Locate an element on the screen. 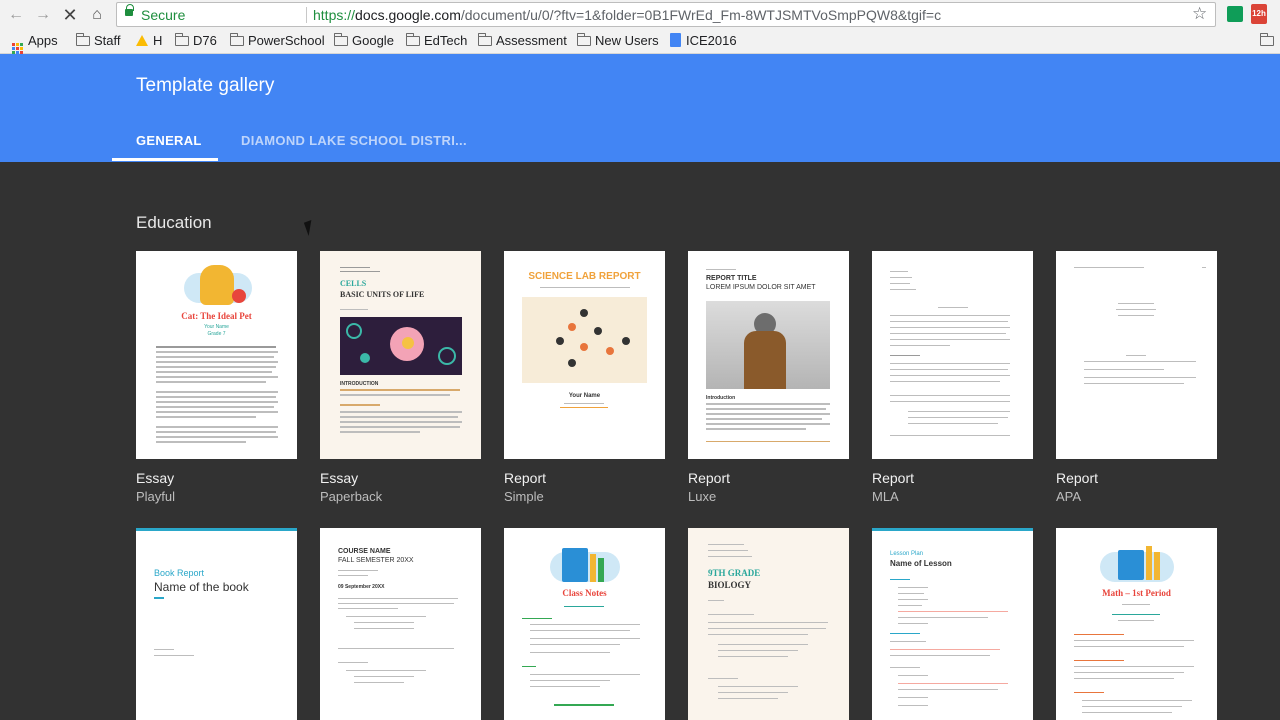  yarn-ball-icon is located at coordinates (239, 296).